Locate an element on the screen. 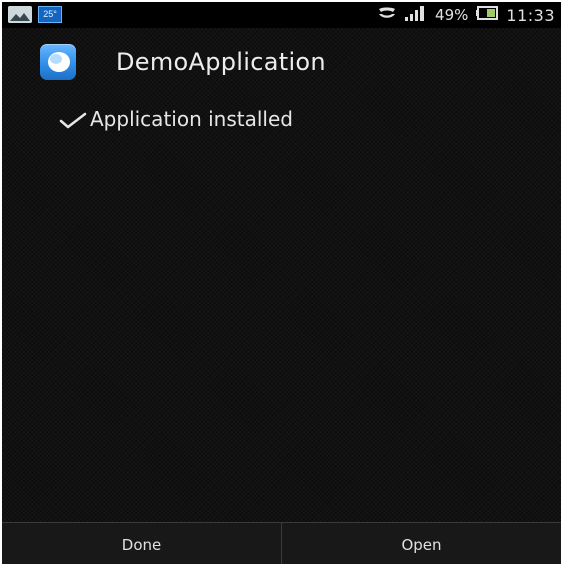 The image size is (563, 564). app-header: DemoApplication is located at coordinates (183, 62).